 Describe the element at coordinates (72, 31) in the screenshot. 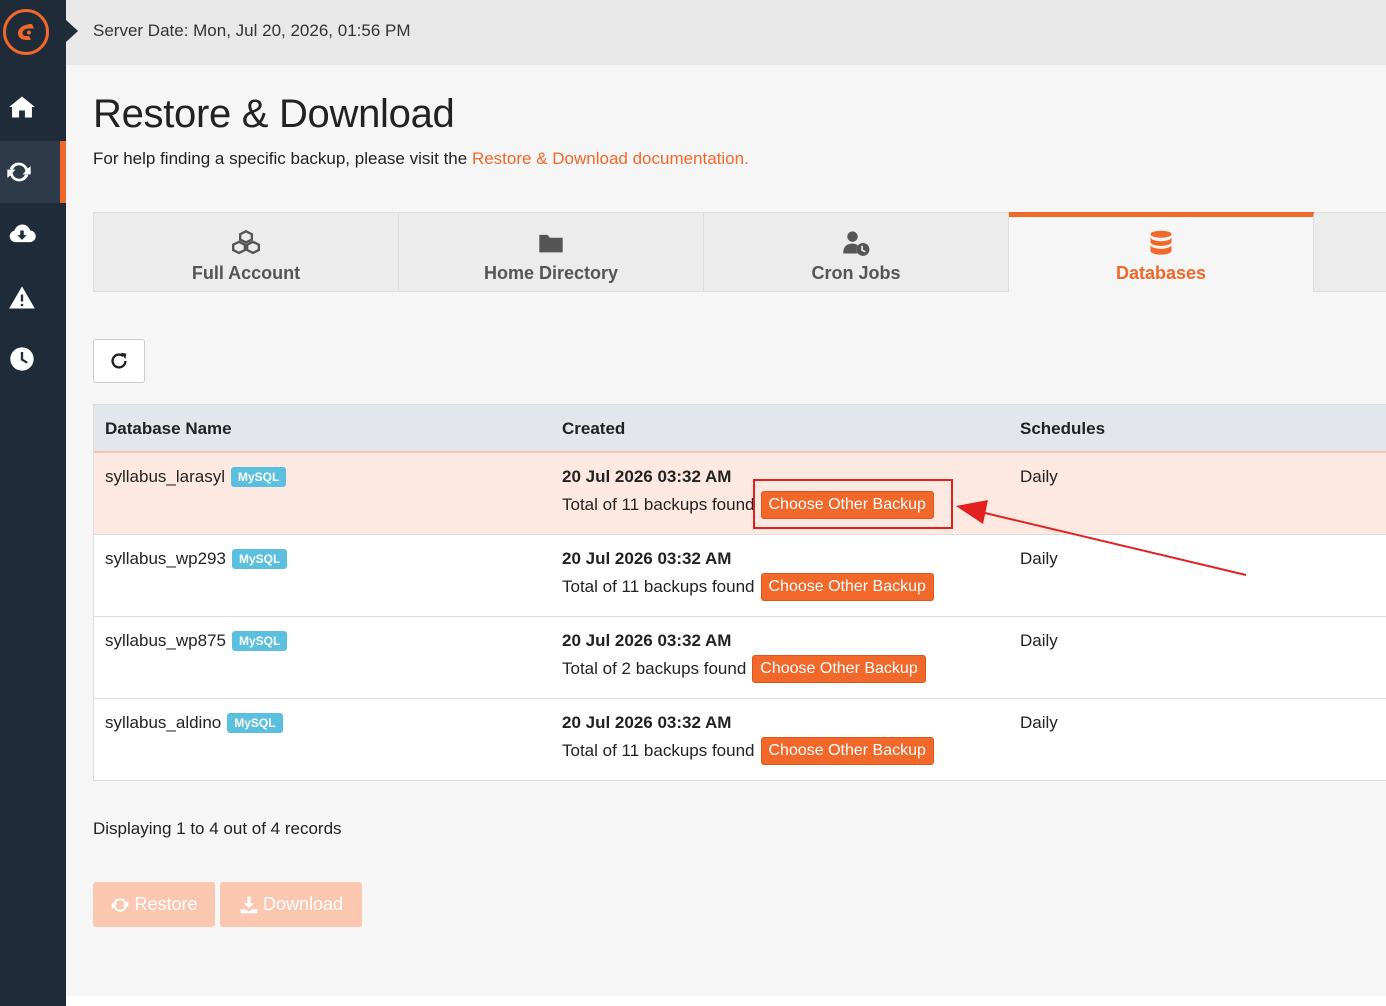

I see `caret-icon` at that location.